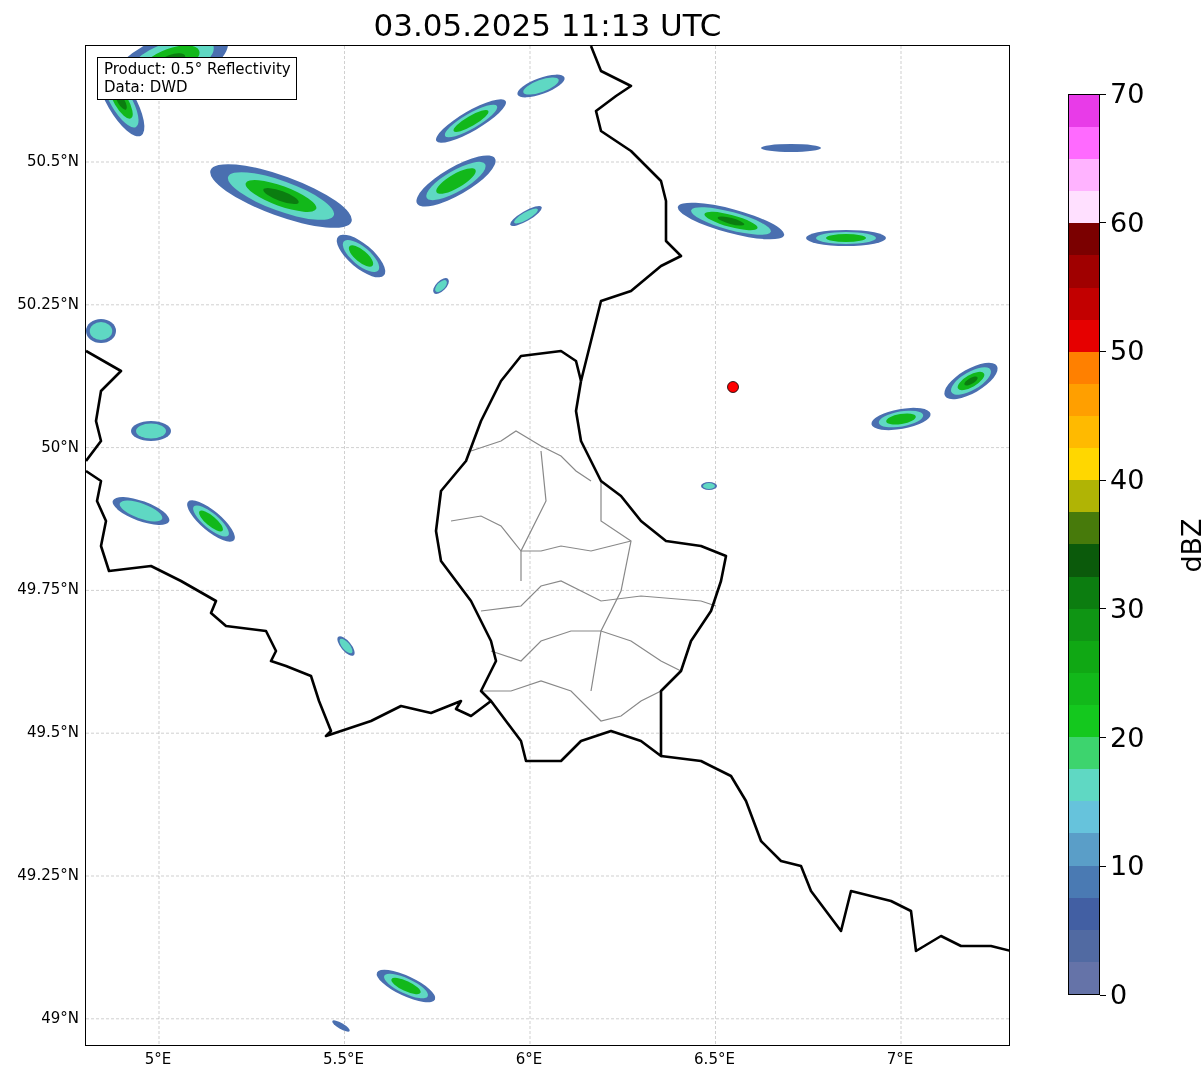 This screenshot has height=1081, width=1202. Describe the element at coordinates (60, 446) in the screenshot. I see `latitude-label: 50°N` at that location.